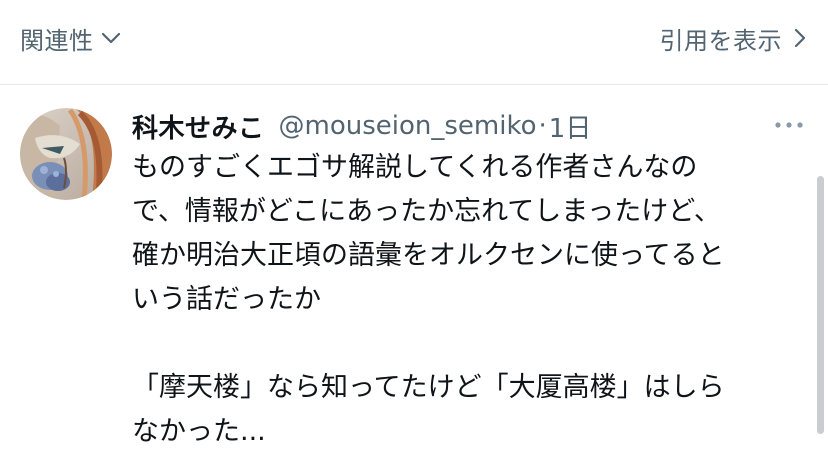 This screenshot has height=454, width=828. I want to click on display-name: 科木せみこ, so click(198, 126).